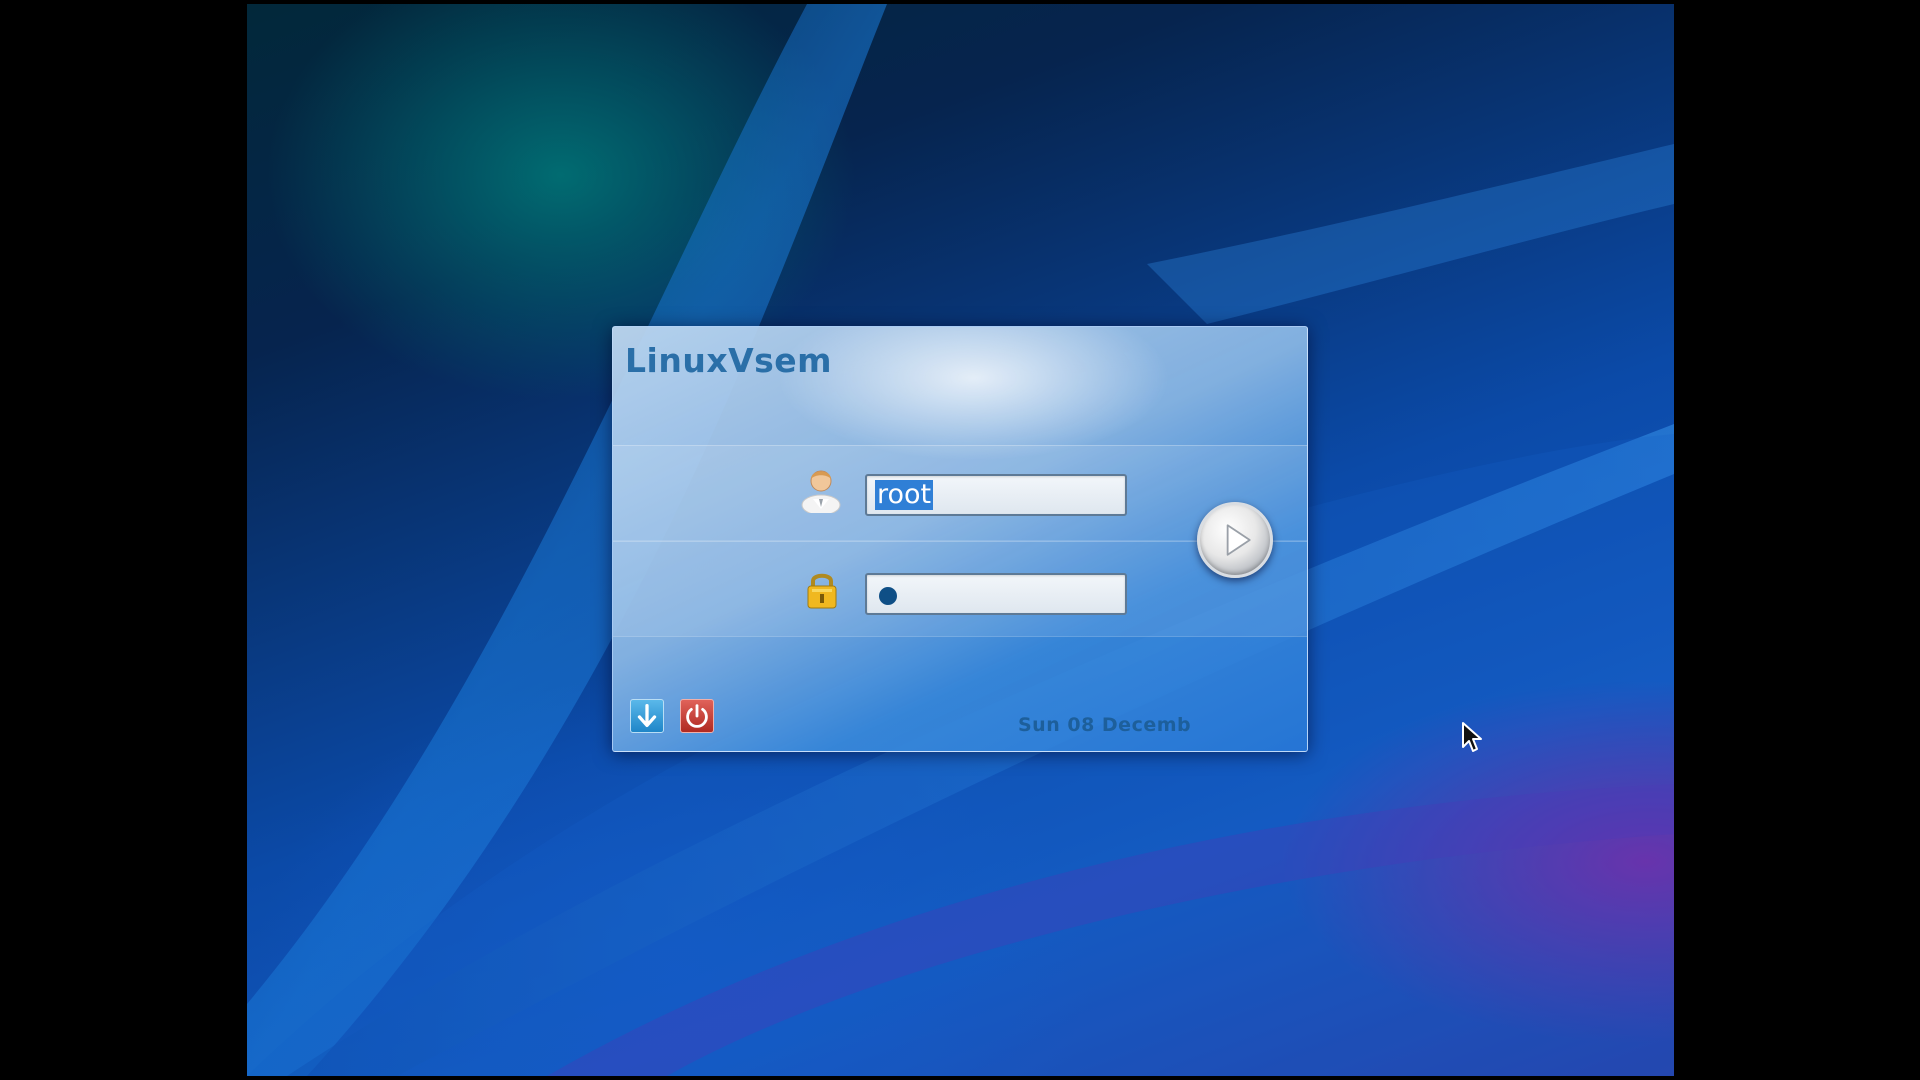  I want to click on user-icon, so click(821, 490).